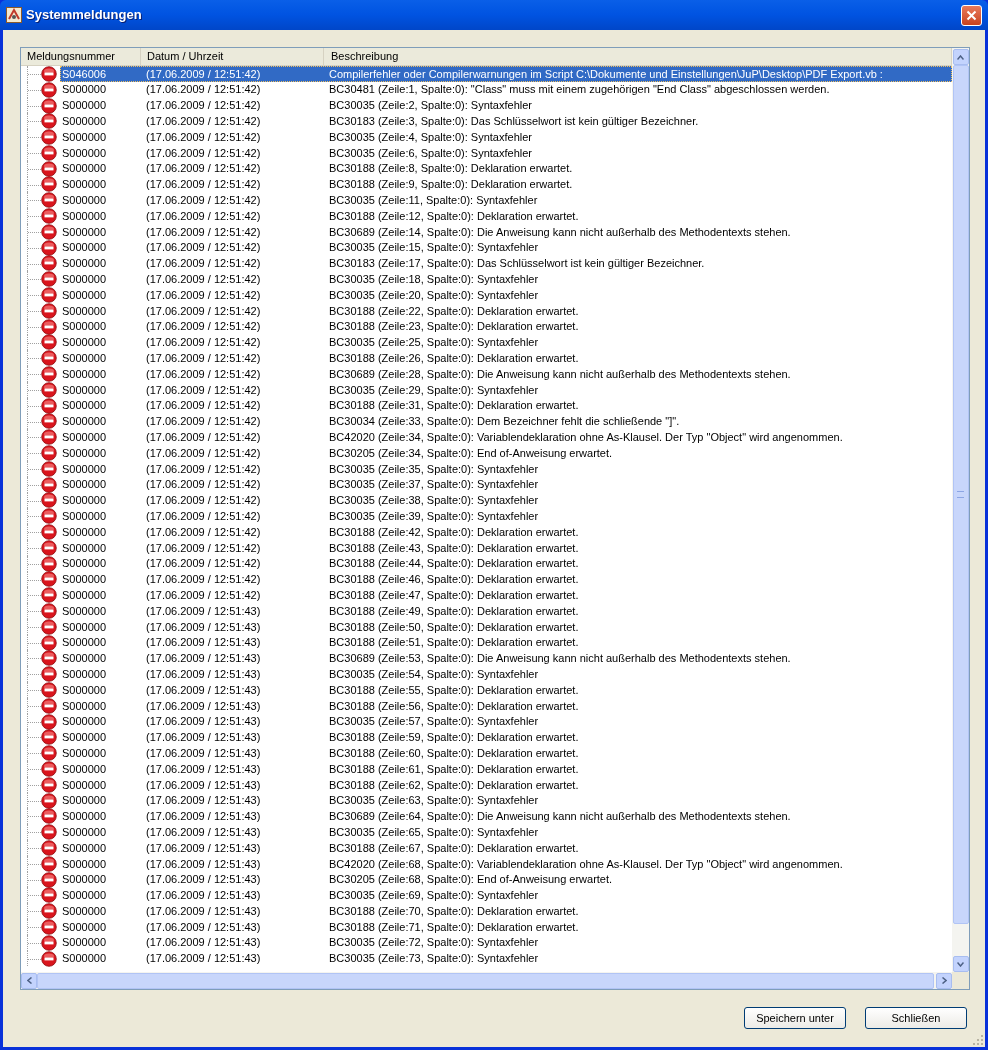 The height and width of the screenshot is (1050, 988). What do you see at coordinates (795, 1018) in the screenshot?
I see `save-as-button: Speichern unter` at bounding box center [795, 1018].